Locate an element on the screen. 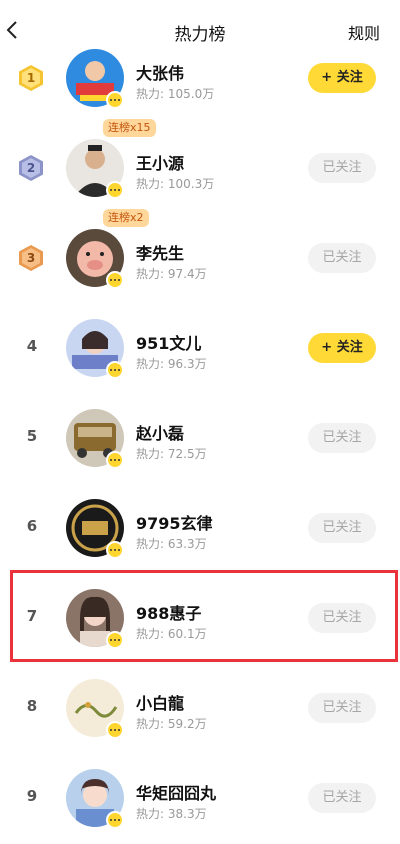 This screenshot has height=844, width=400. heat-value: 热力: 100.3万 is located at coordinates (175, 184).